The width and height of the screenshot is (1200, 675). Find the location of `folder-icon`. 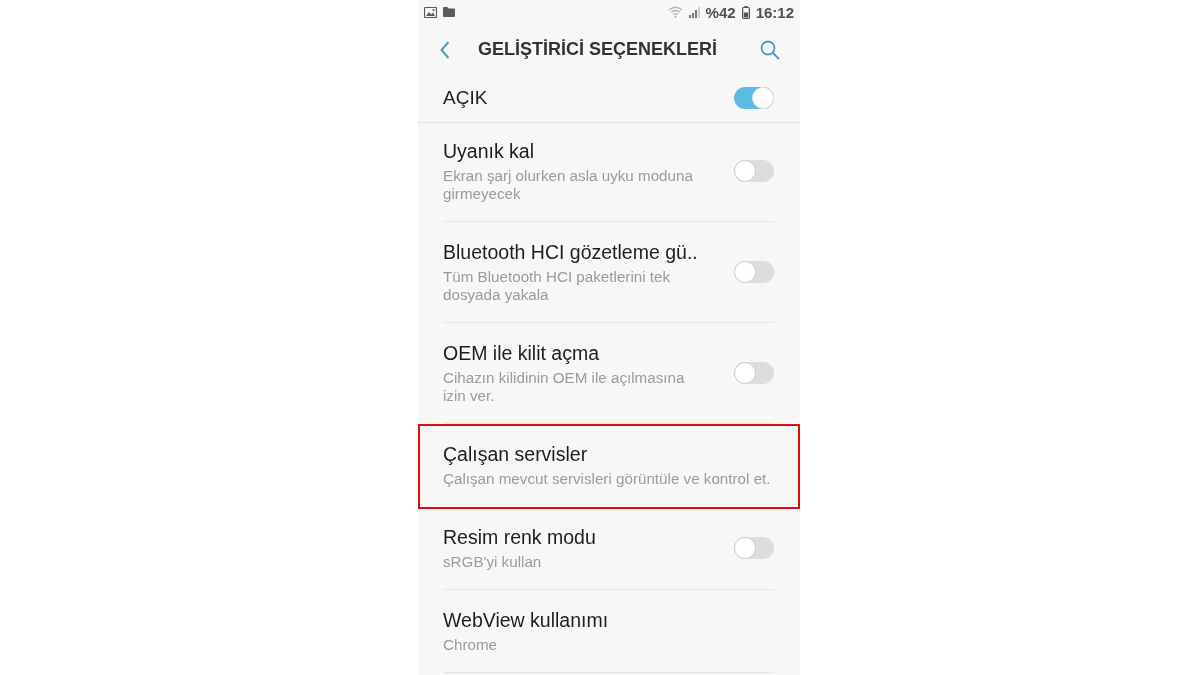

folder-icon is located at coordinates (449, 12).